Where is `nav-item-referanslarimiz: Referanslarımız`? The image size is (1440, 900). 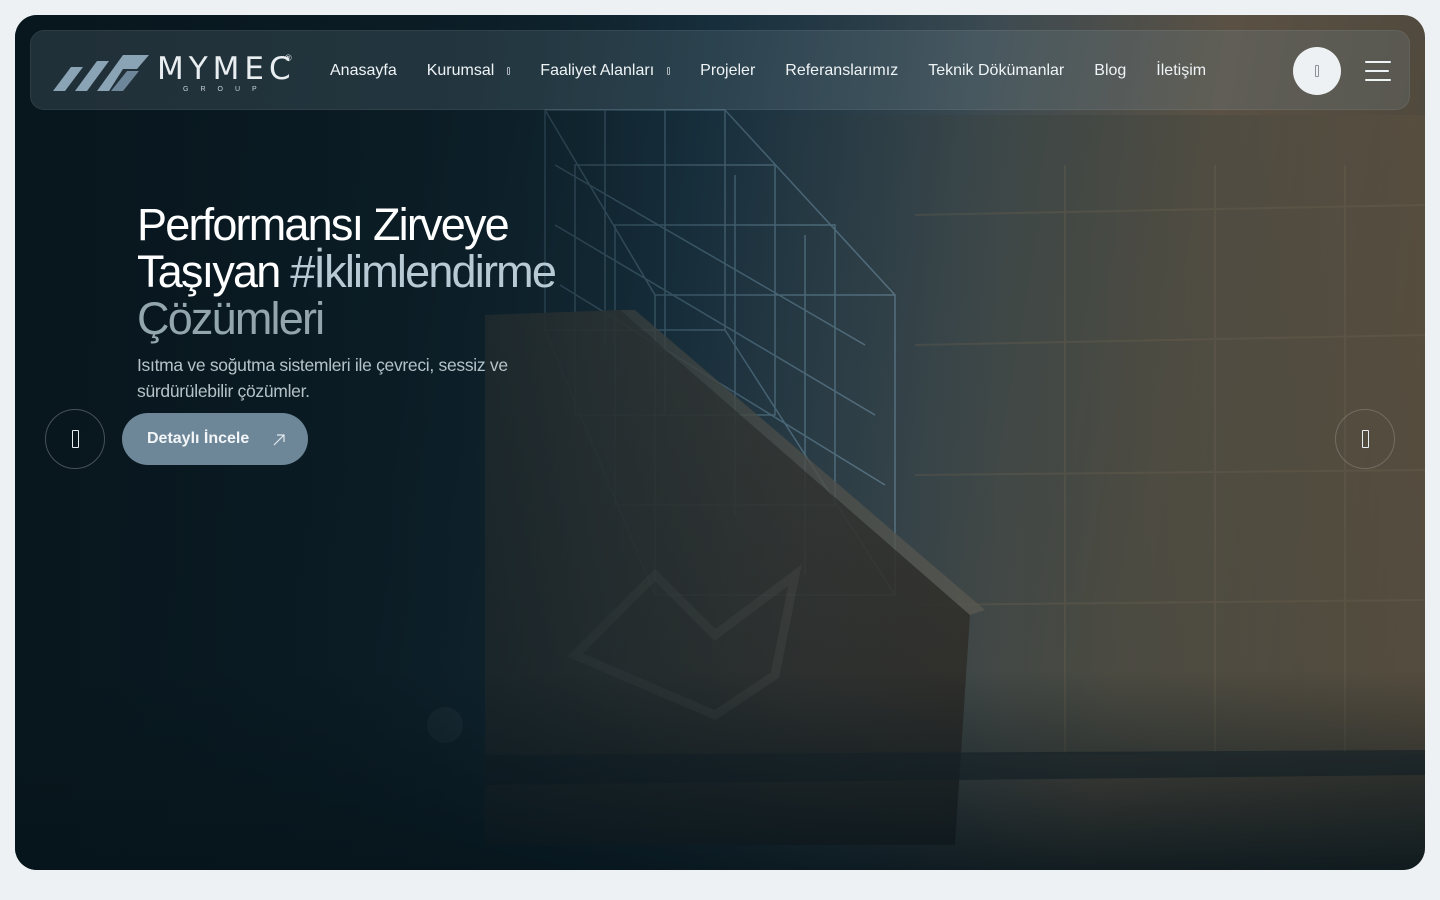
nav-item-referanslarimiz: Referanslarımız is located at coordinates (841, 71).